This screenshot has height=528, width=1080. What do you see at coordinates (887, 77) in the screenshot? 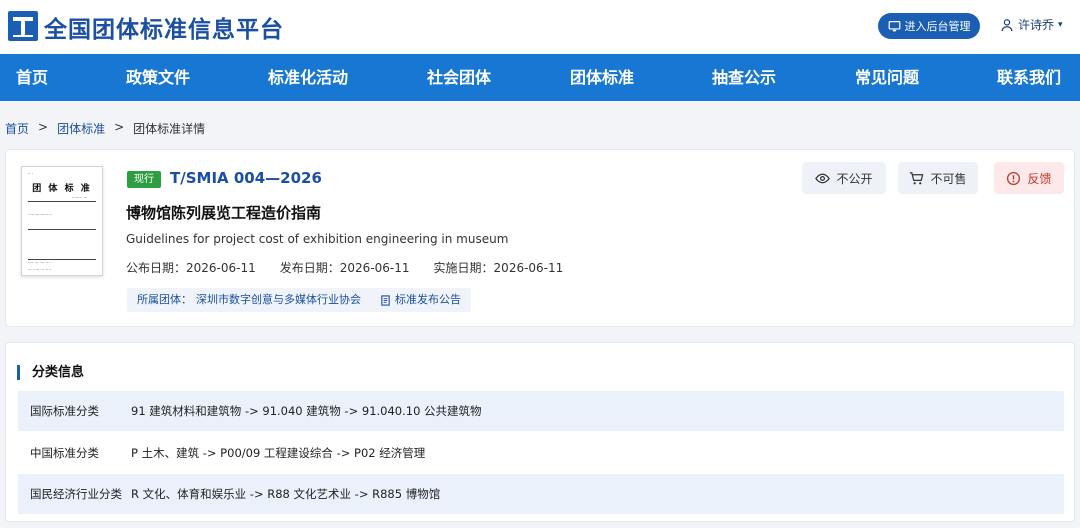
I see `nav-item-faq: 常见问题` at bounding box center [887, 77].